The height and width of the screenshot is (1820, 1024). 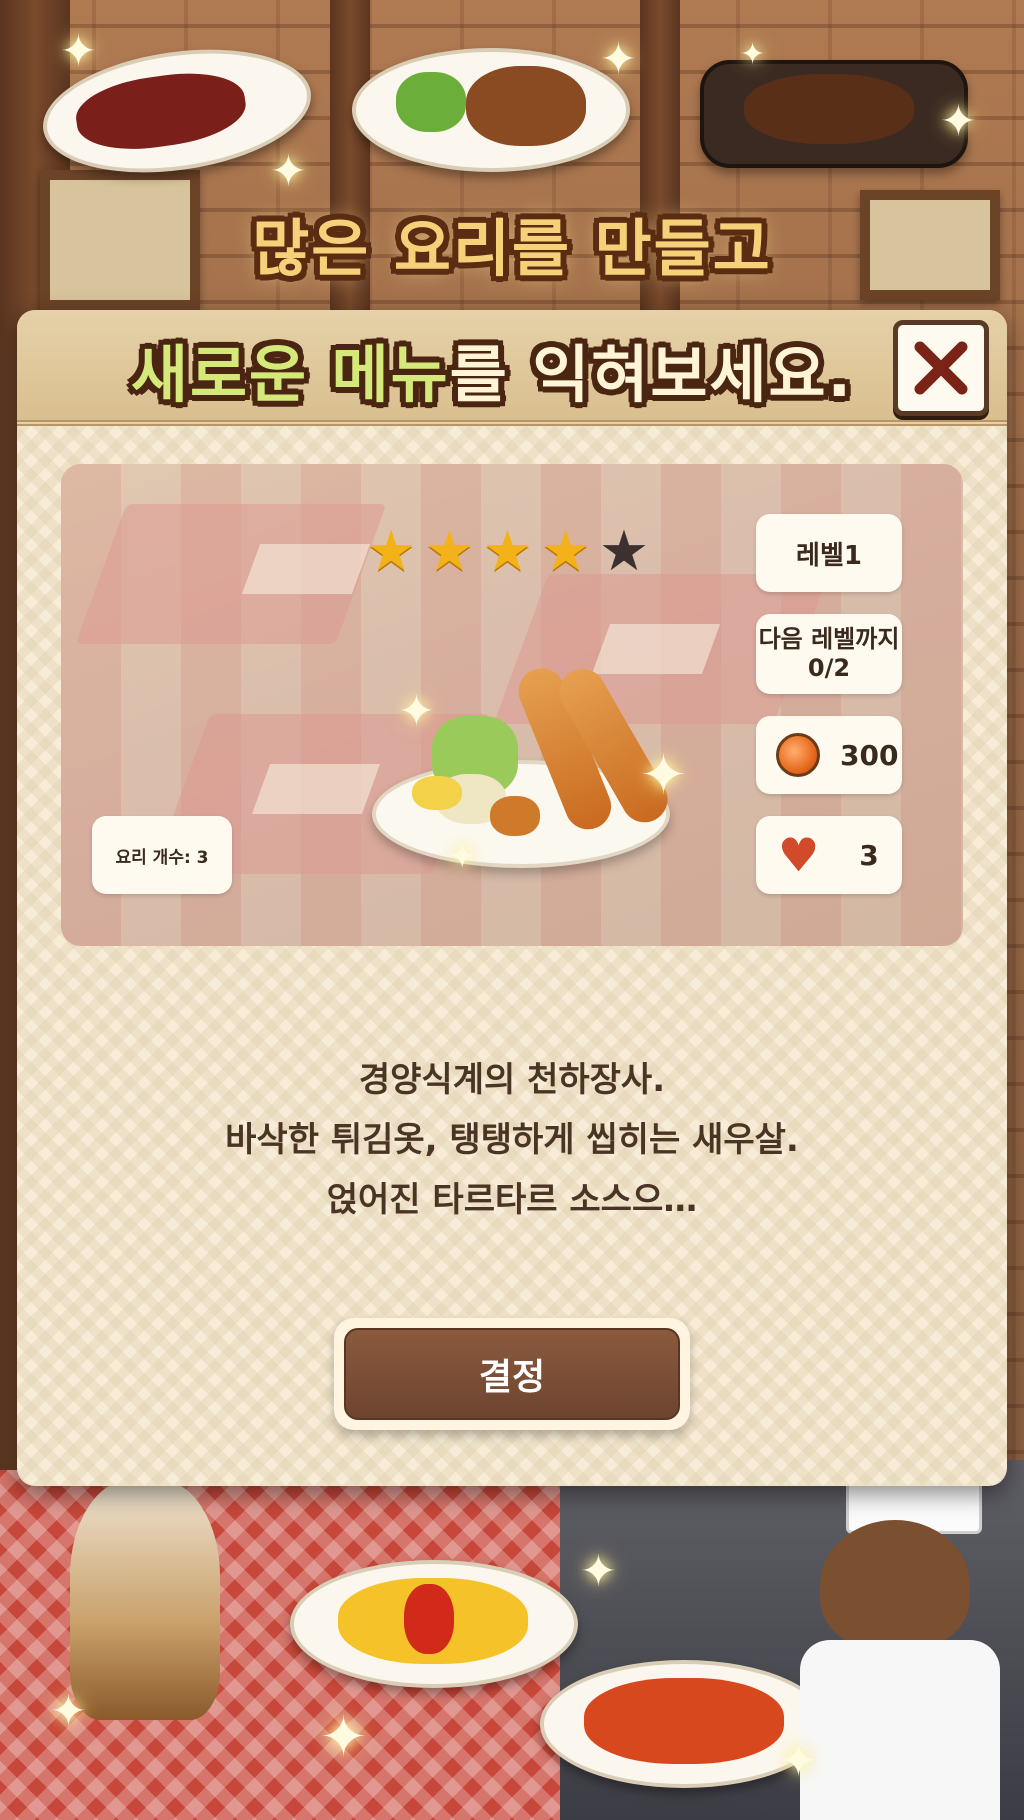 What do you see at coordinates (437, 793) in the screenshot?
I see `lemon-wedge-food` at bounding box center [437, 793].